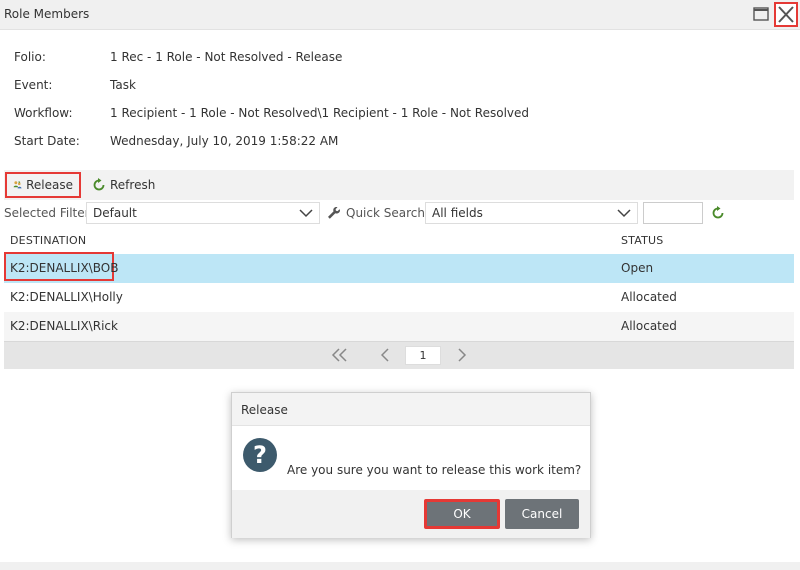 This screenshot has height=570, width=800. I want to click on quick-search-field-value: All fields, so click(457, 213).